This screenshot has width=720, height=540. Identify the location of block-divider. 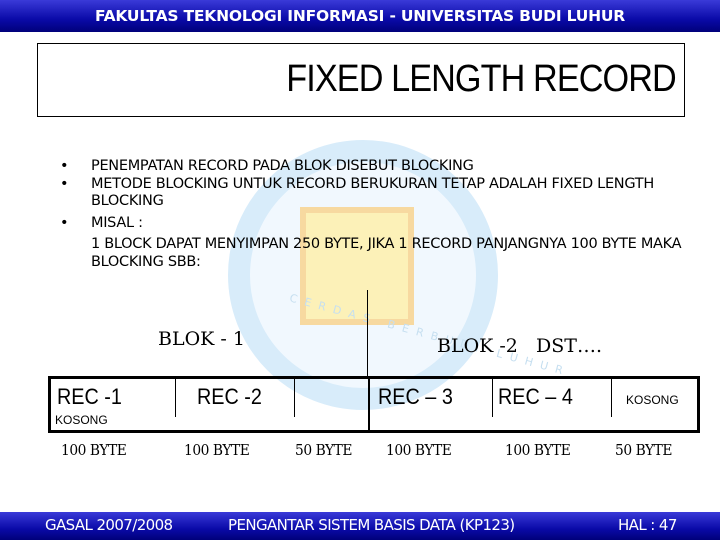
(369, 403).